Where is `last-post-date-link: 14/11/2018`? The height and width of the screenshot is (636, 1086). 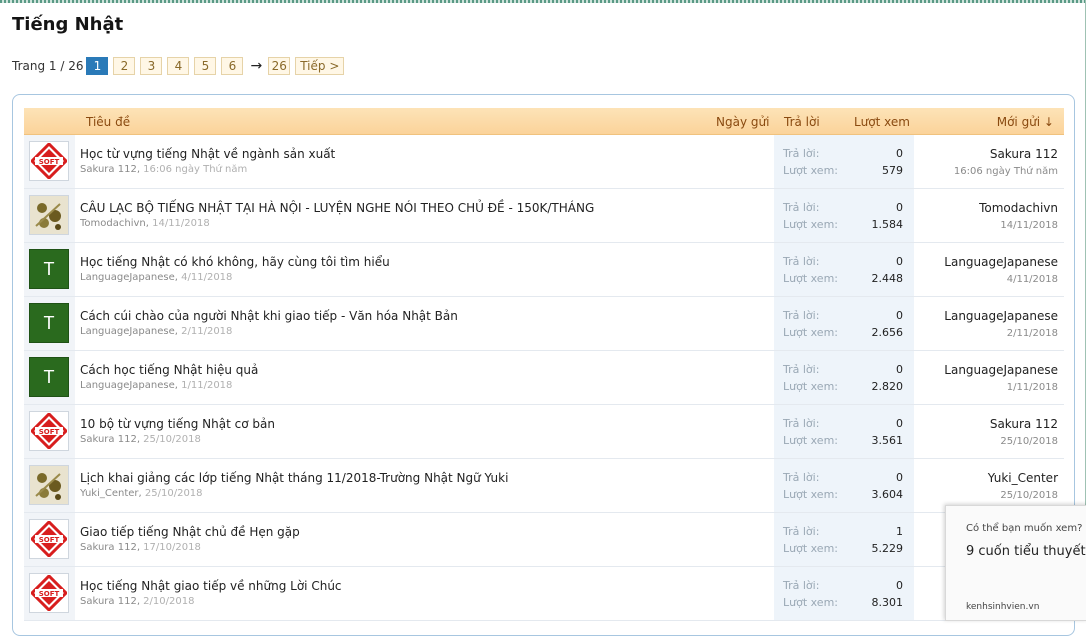 last-post-date-link: 14/11/2018 is located at coordinates (1018, 225).